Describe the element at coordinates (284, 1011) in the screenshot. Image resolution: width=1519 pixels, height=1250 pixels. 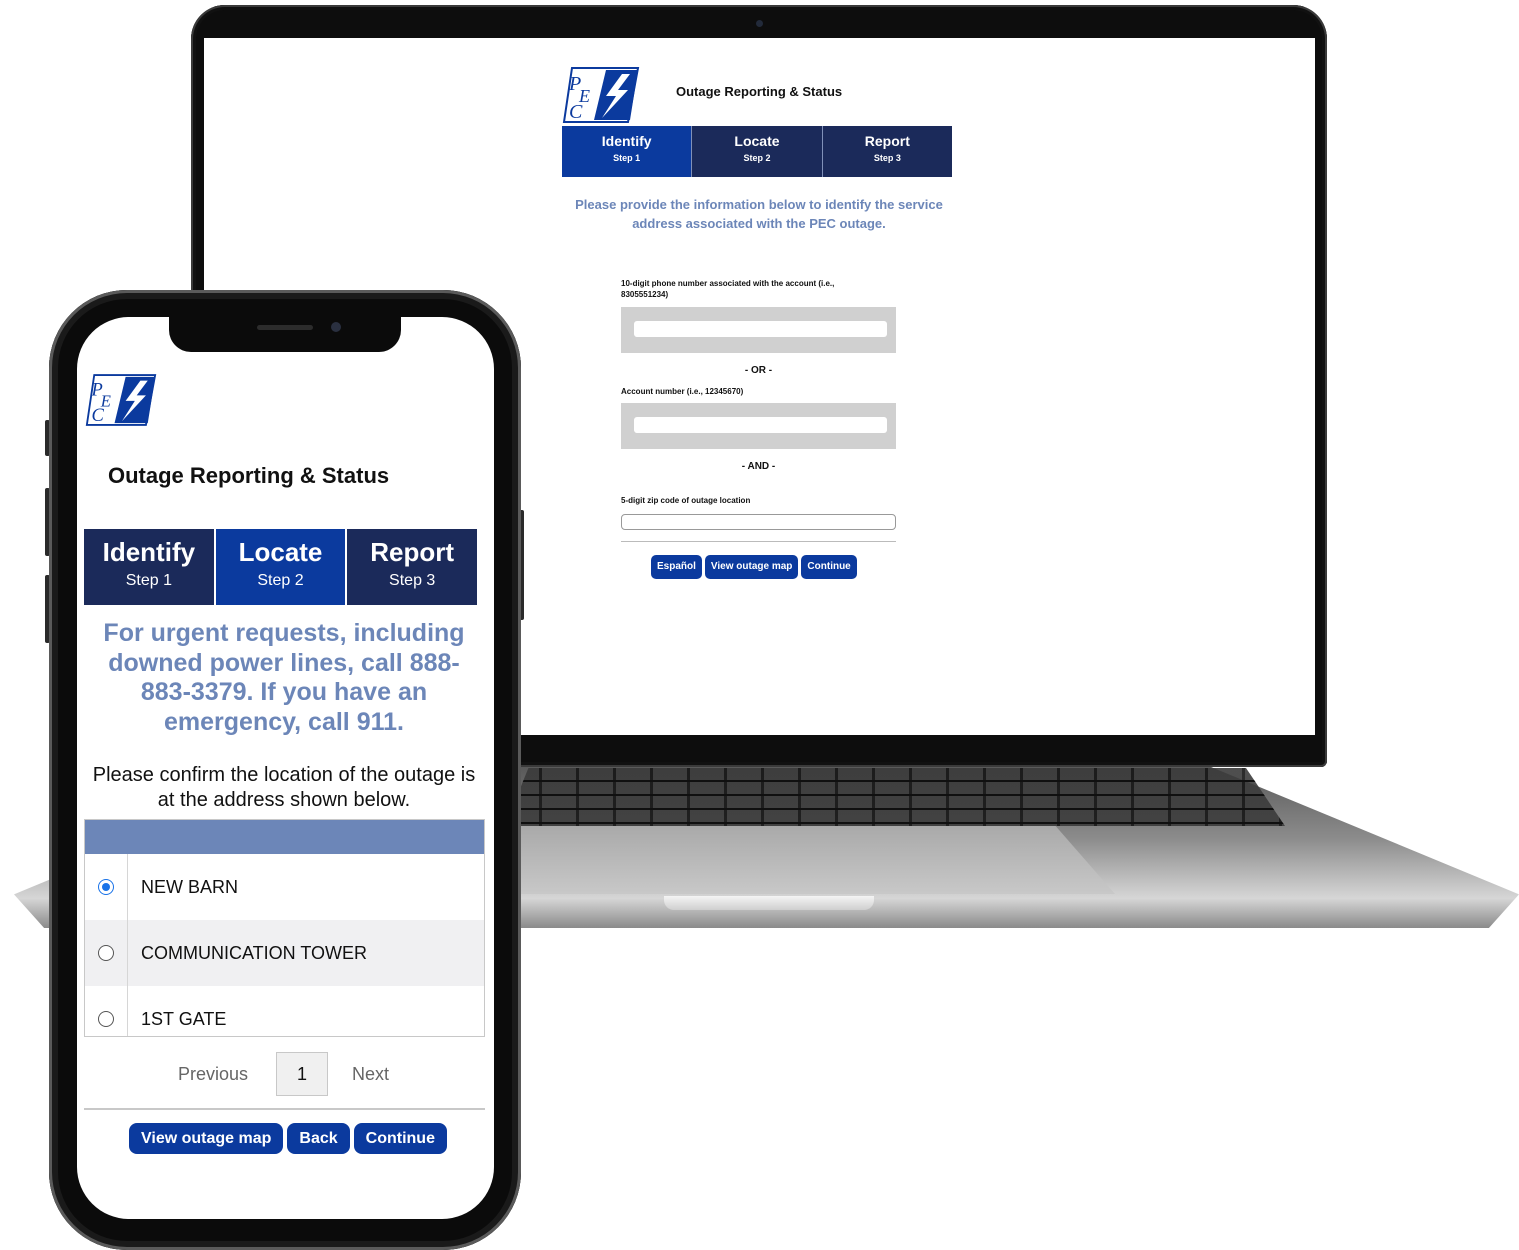
I see `location-row: 1ST GATE` at that location.